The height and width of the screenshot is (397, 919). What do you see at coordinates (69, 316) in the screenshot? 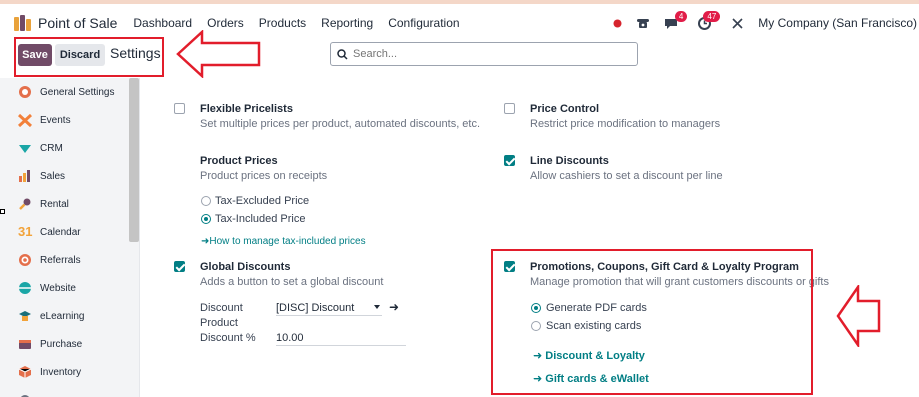
I see `sidebar-item-elearning: eLearning` at bounding box center [69, 316].